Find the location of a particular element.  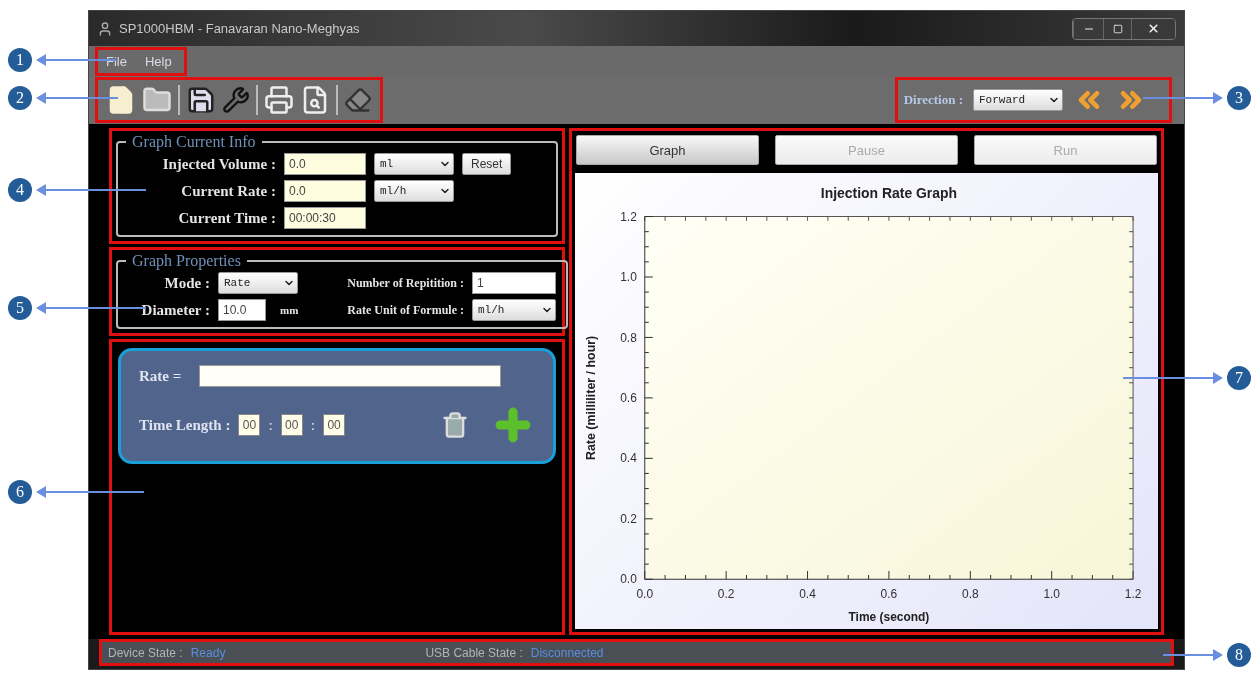

y-tick-label: 0.4 is located at coordinates (628, 458).